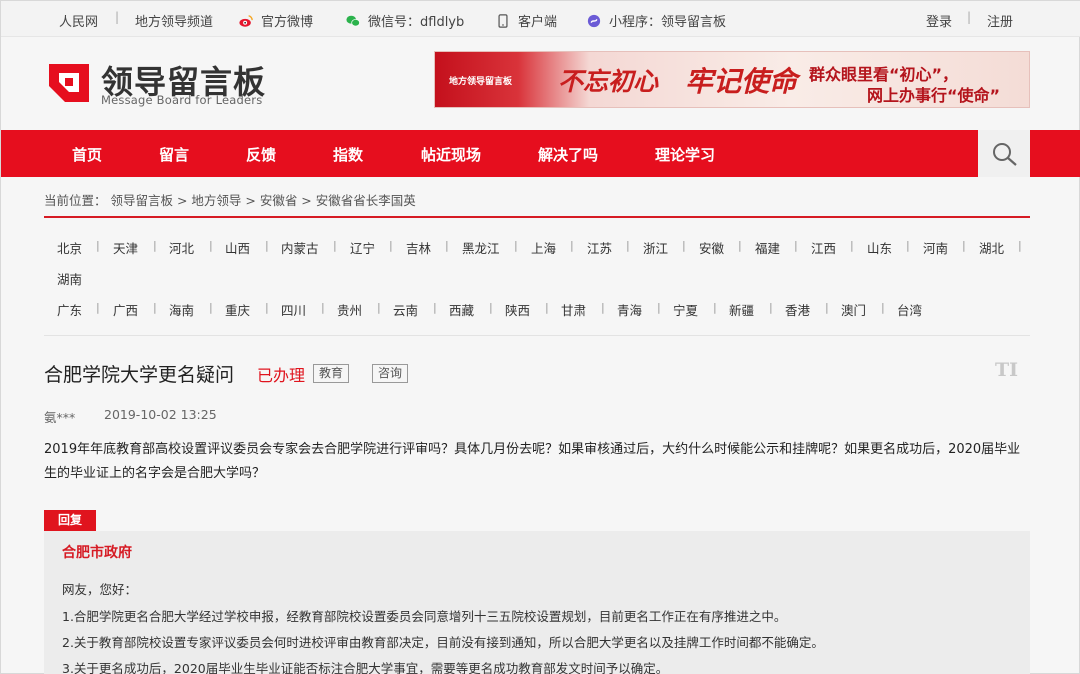  Describe the element at coordinates (237, 309) in the screenshot. I see `province-link: 重庆` at that location.